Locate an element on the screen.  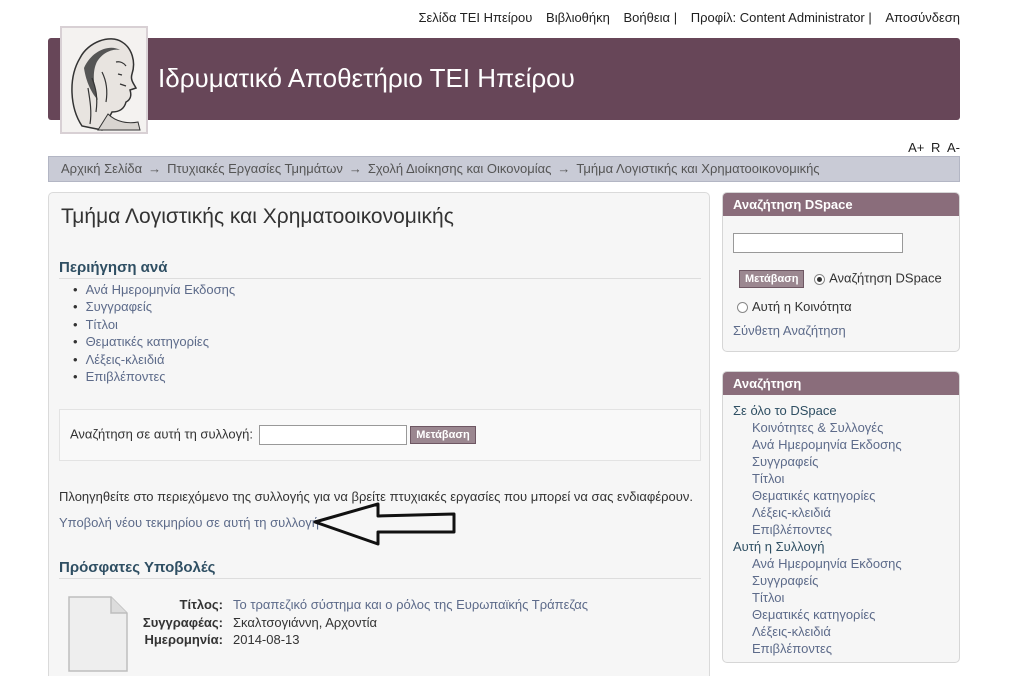
dspace-search-controls: Μετάβαση Αναζήτηση DSpace is located at coordinates (840, 279).